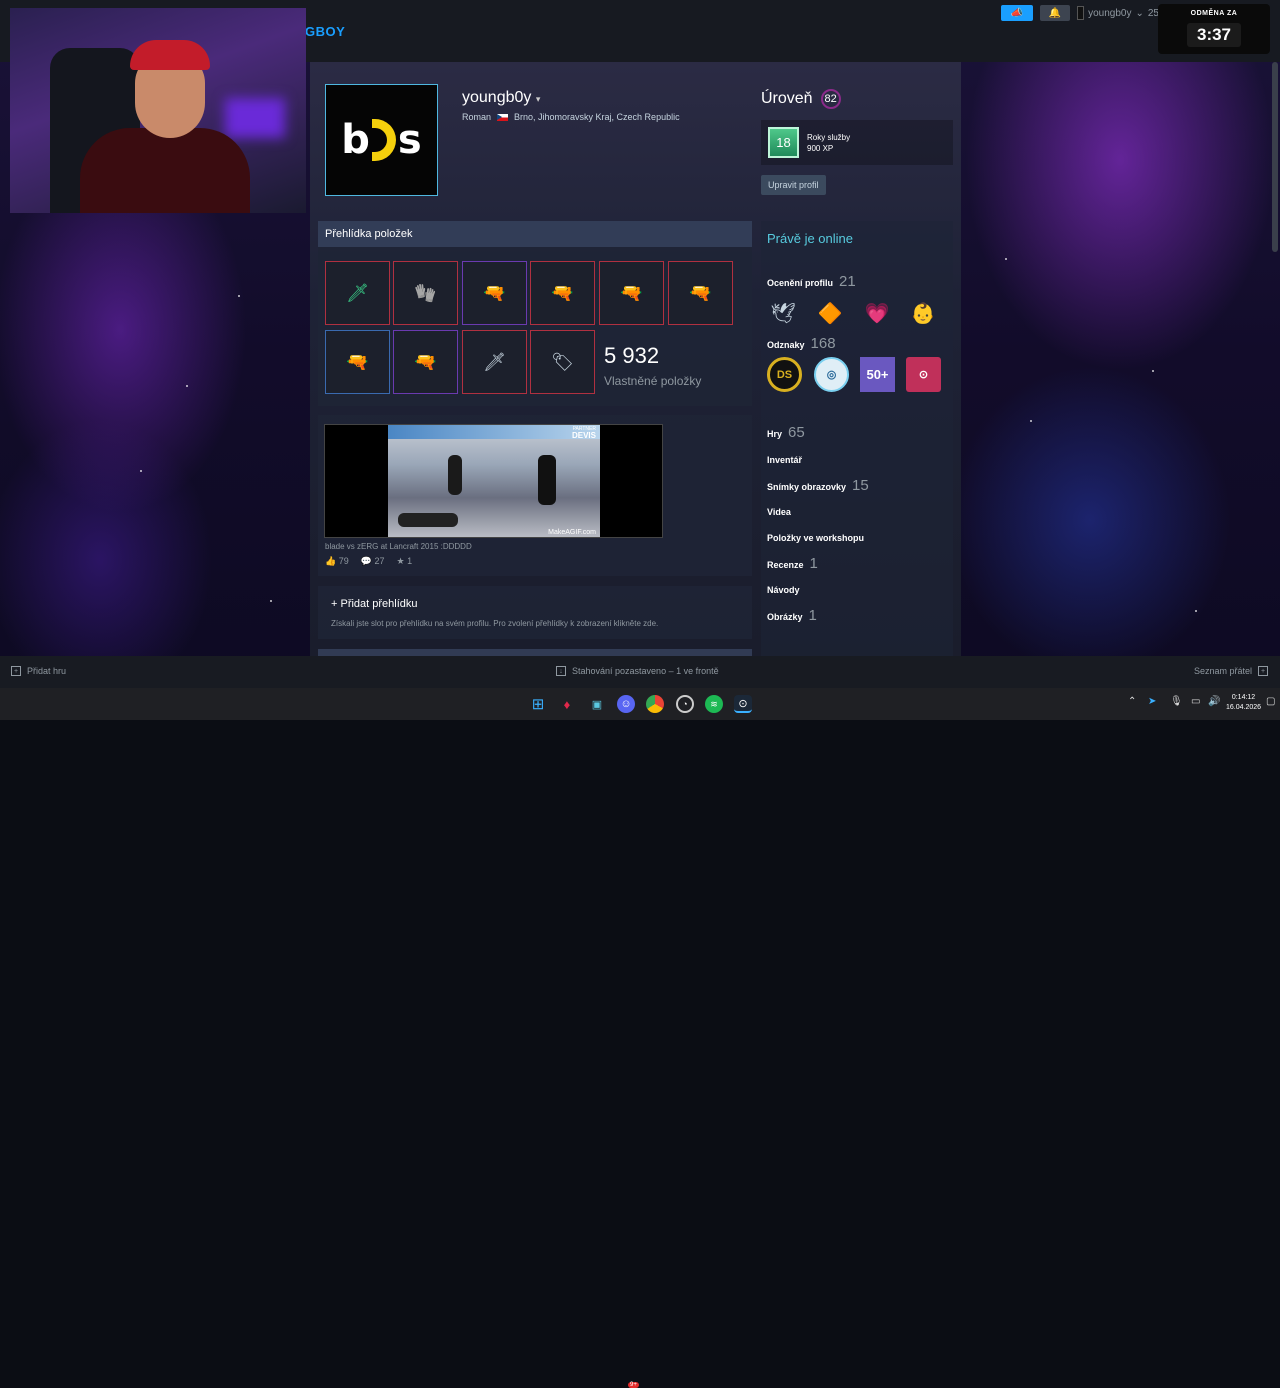 The width and height of the screenshot is (1280, 1388). Describe the element at coordinates (373, 561) in the screenshot. I see `comments-stat: 💬 27` at that location.